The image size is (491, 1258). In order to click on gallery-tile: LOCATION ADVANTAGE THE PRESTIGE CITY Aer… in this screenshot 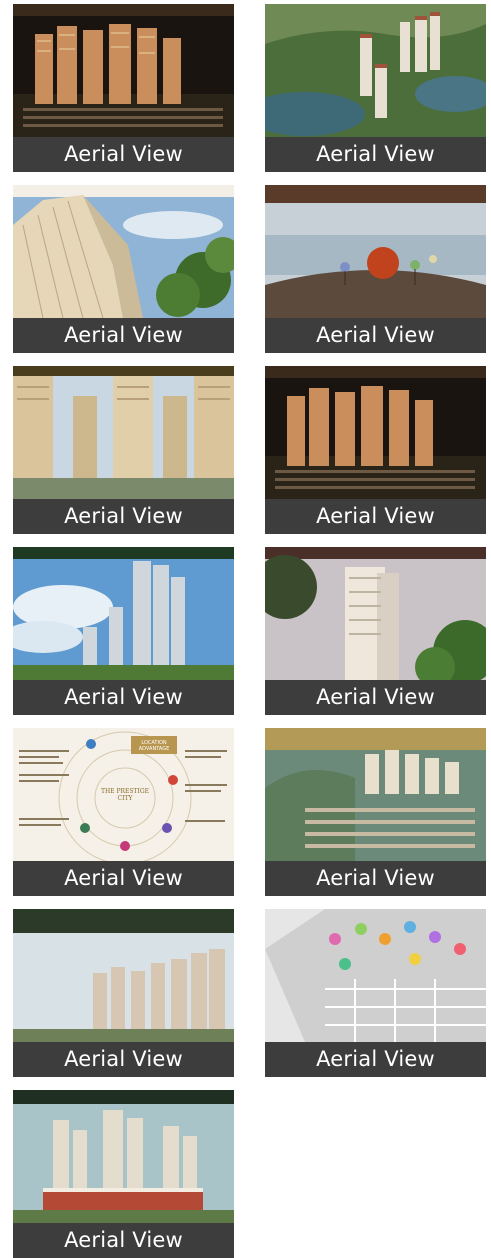, I will do `click(123, 812)`.